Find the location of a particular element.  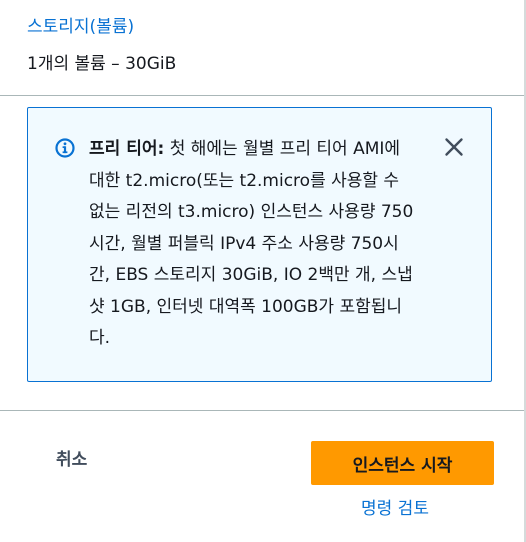

launch-instance-button: 인스턴스 시작 is located at coordinates (402, 463).